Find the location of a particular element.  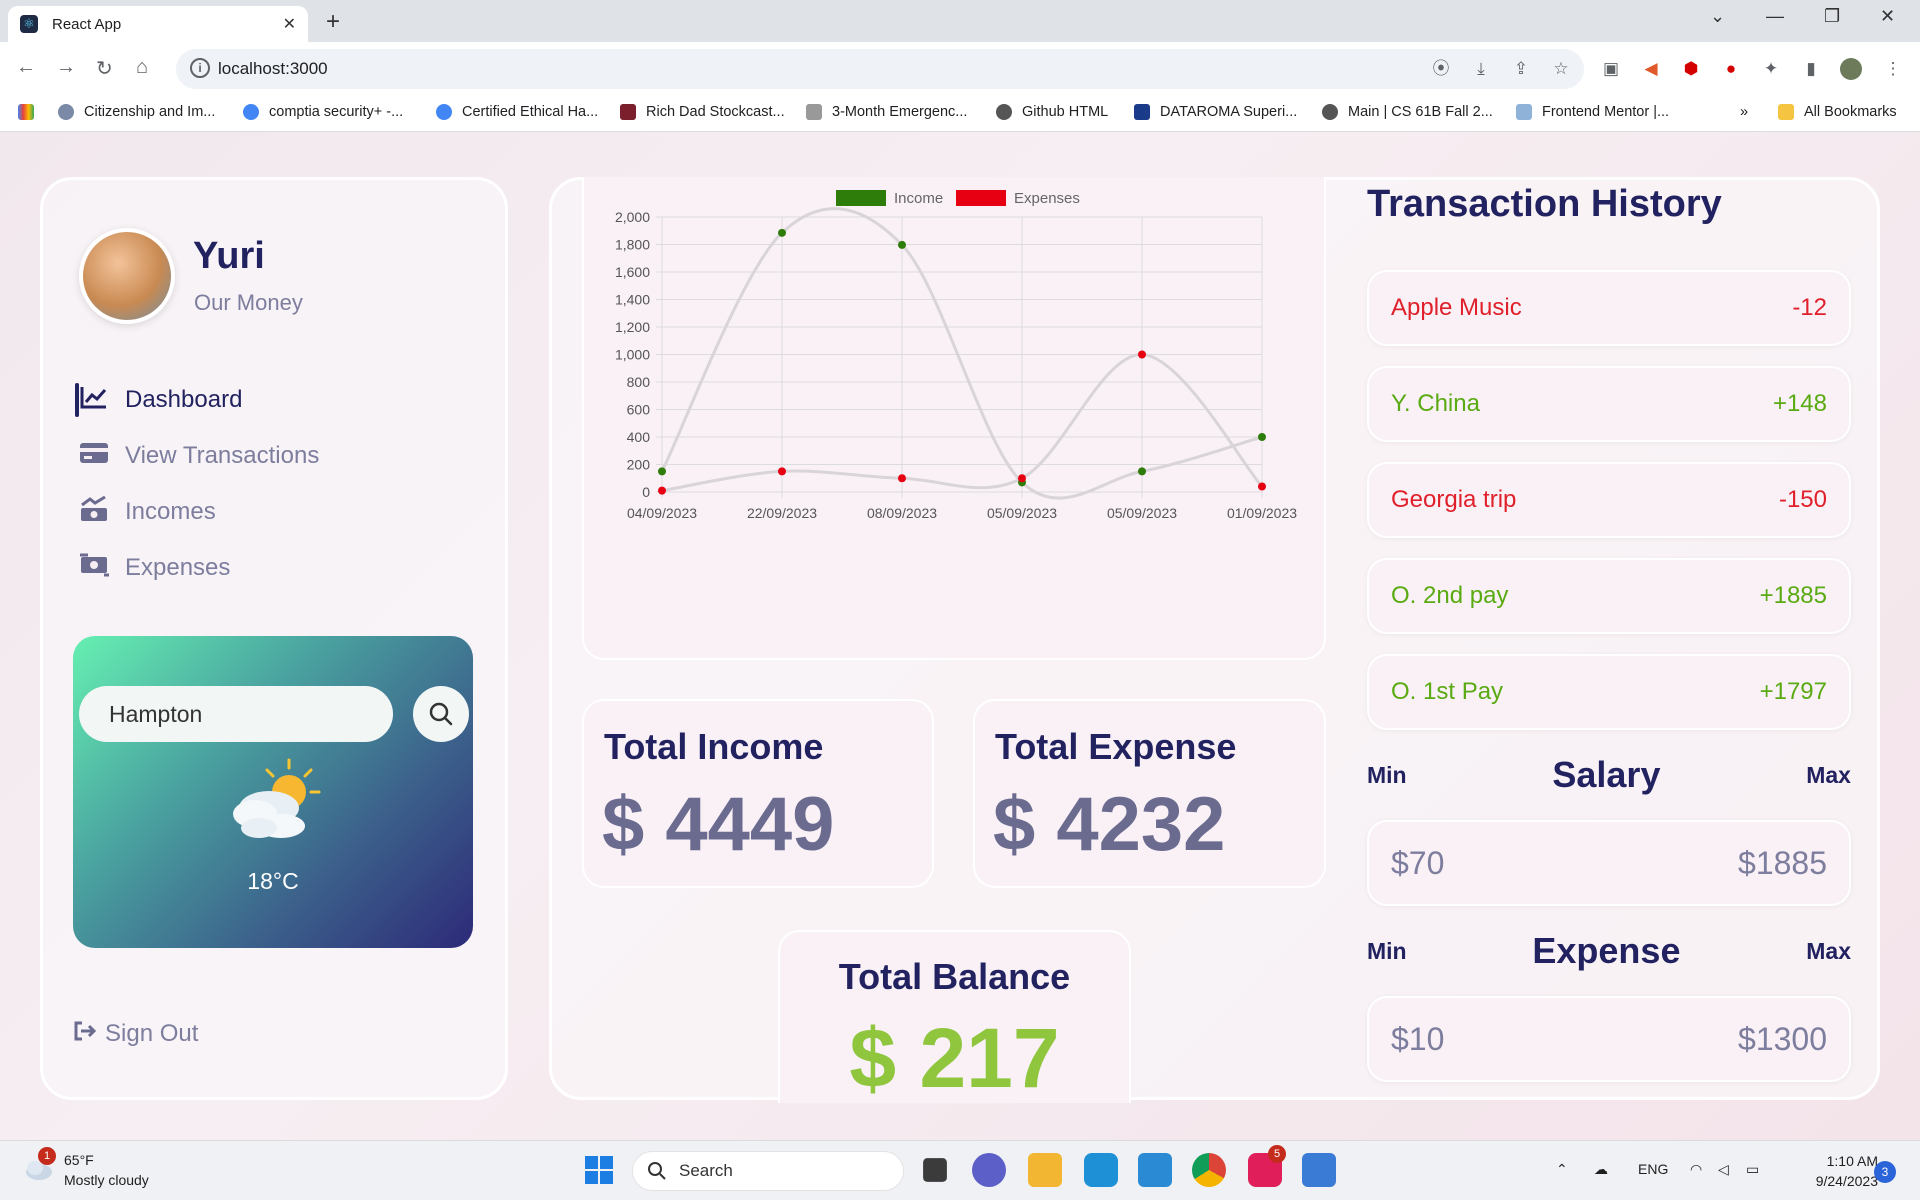

teams-chat-icon is located at coordinates (989, 1170).